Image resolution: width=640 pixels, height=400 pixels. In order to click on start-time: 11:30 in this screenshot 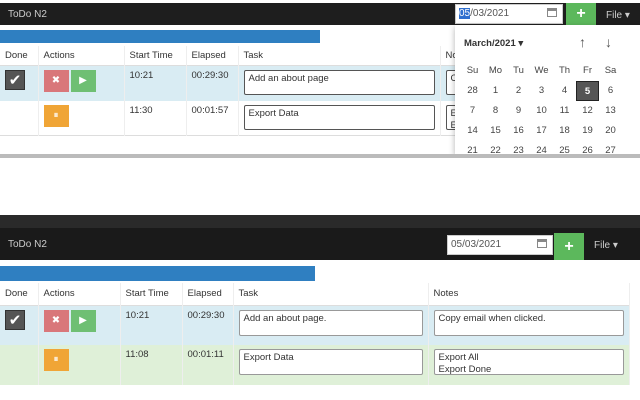, I will do `click(155, 118)`.